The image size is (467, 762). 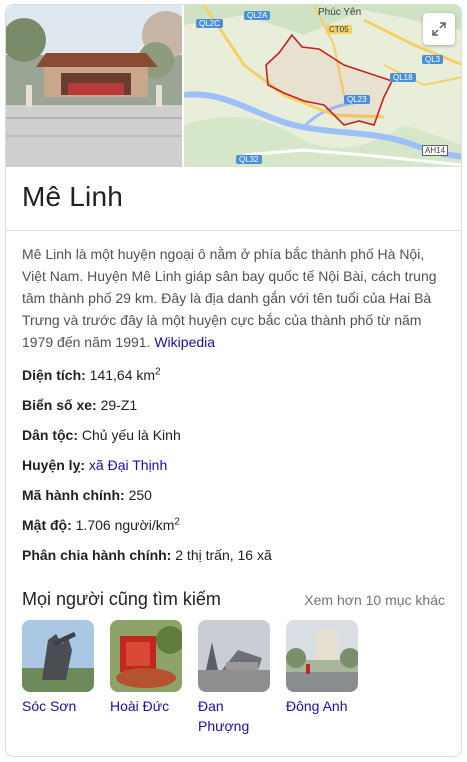 I want to click on fact-value: 29-Z1, so click(x=119, y=405).